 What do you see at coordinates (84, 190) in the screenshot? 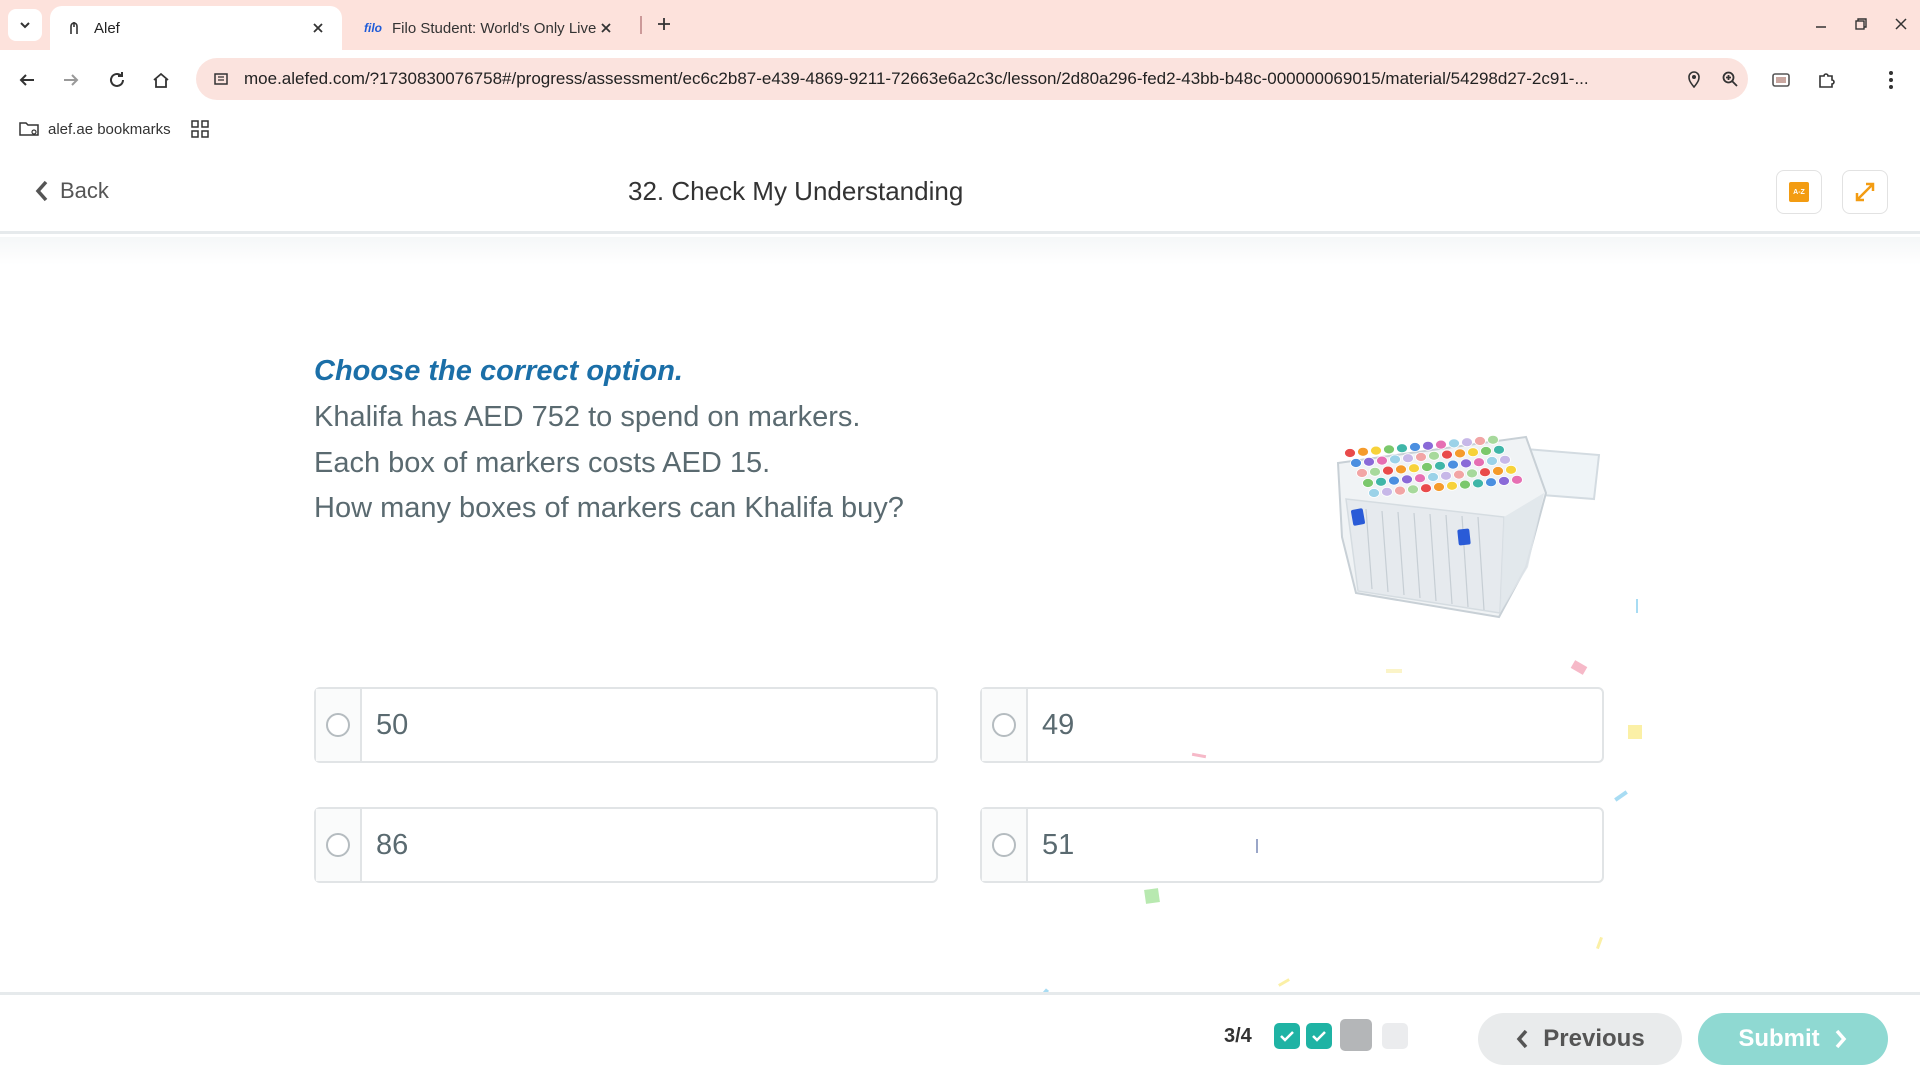
I see `back-label: Back` at bounding box center [84, 190].